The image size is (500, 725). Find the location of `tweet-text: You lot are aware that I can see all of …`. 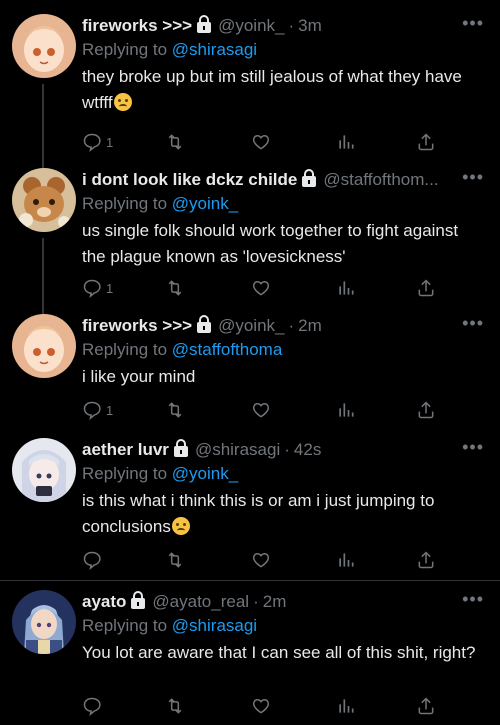

tweet-text: You lot are aware that I can see all of … is located at coordinates (279, 652).